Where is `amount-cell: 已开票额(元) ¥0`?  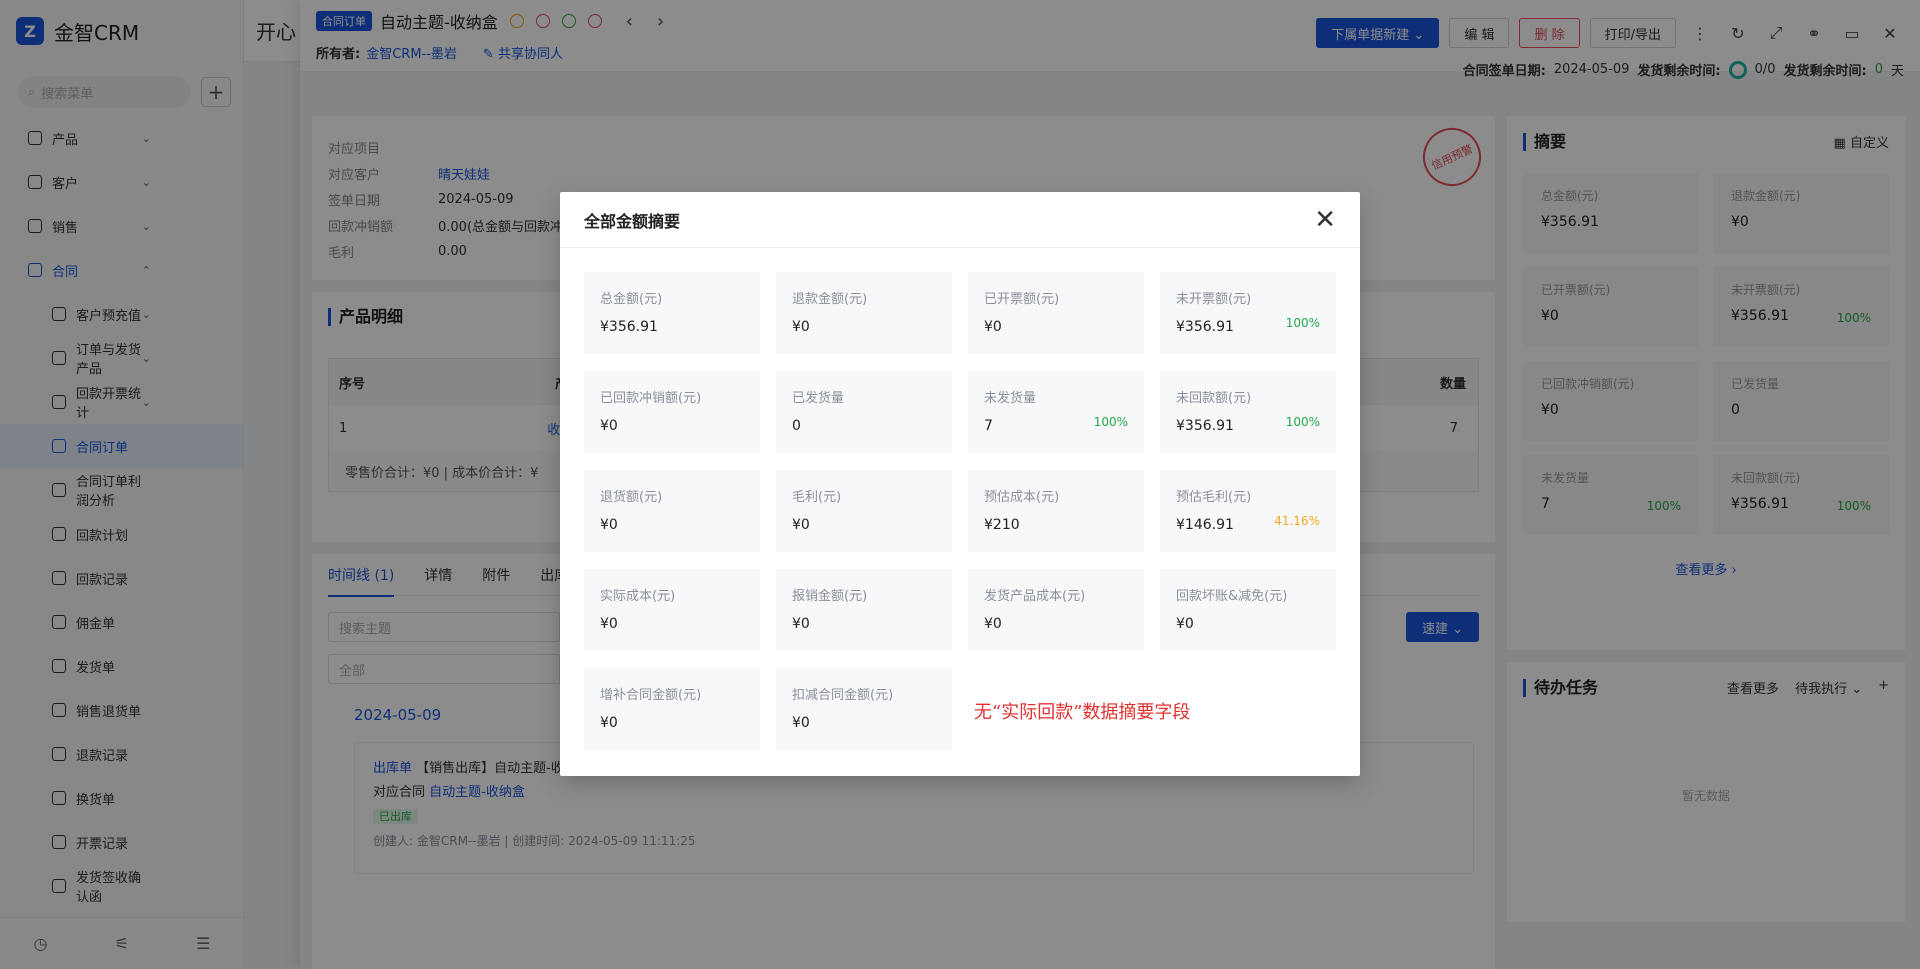 amount-cell: 已开票额(元) ¥0 is located at coordinates (1056, 313).